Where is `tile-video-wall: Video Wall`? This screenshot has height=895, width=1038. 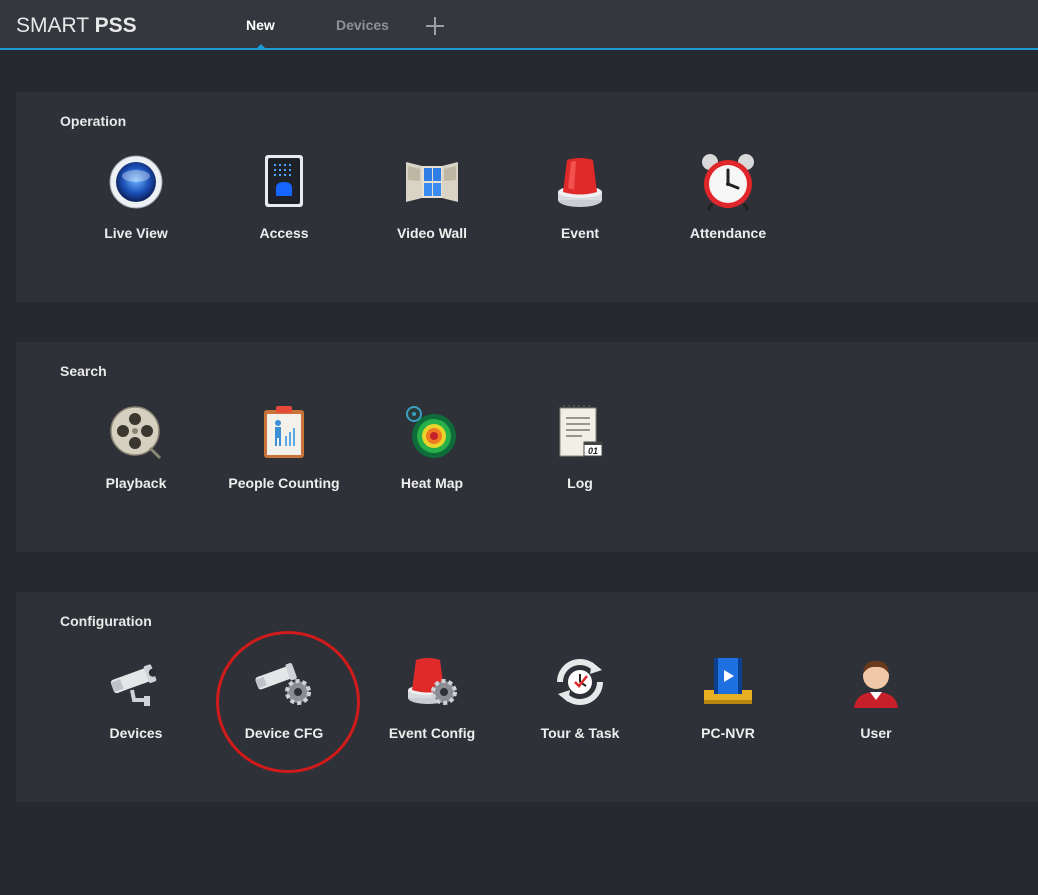 tile-video-wall: Video Wall is located at coordinates (432, 202).